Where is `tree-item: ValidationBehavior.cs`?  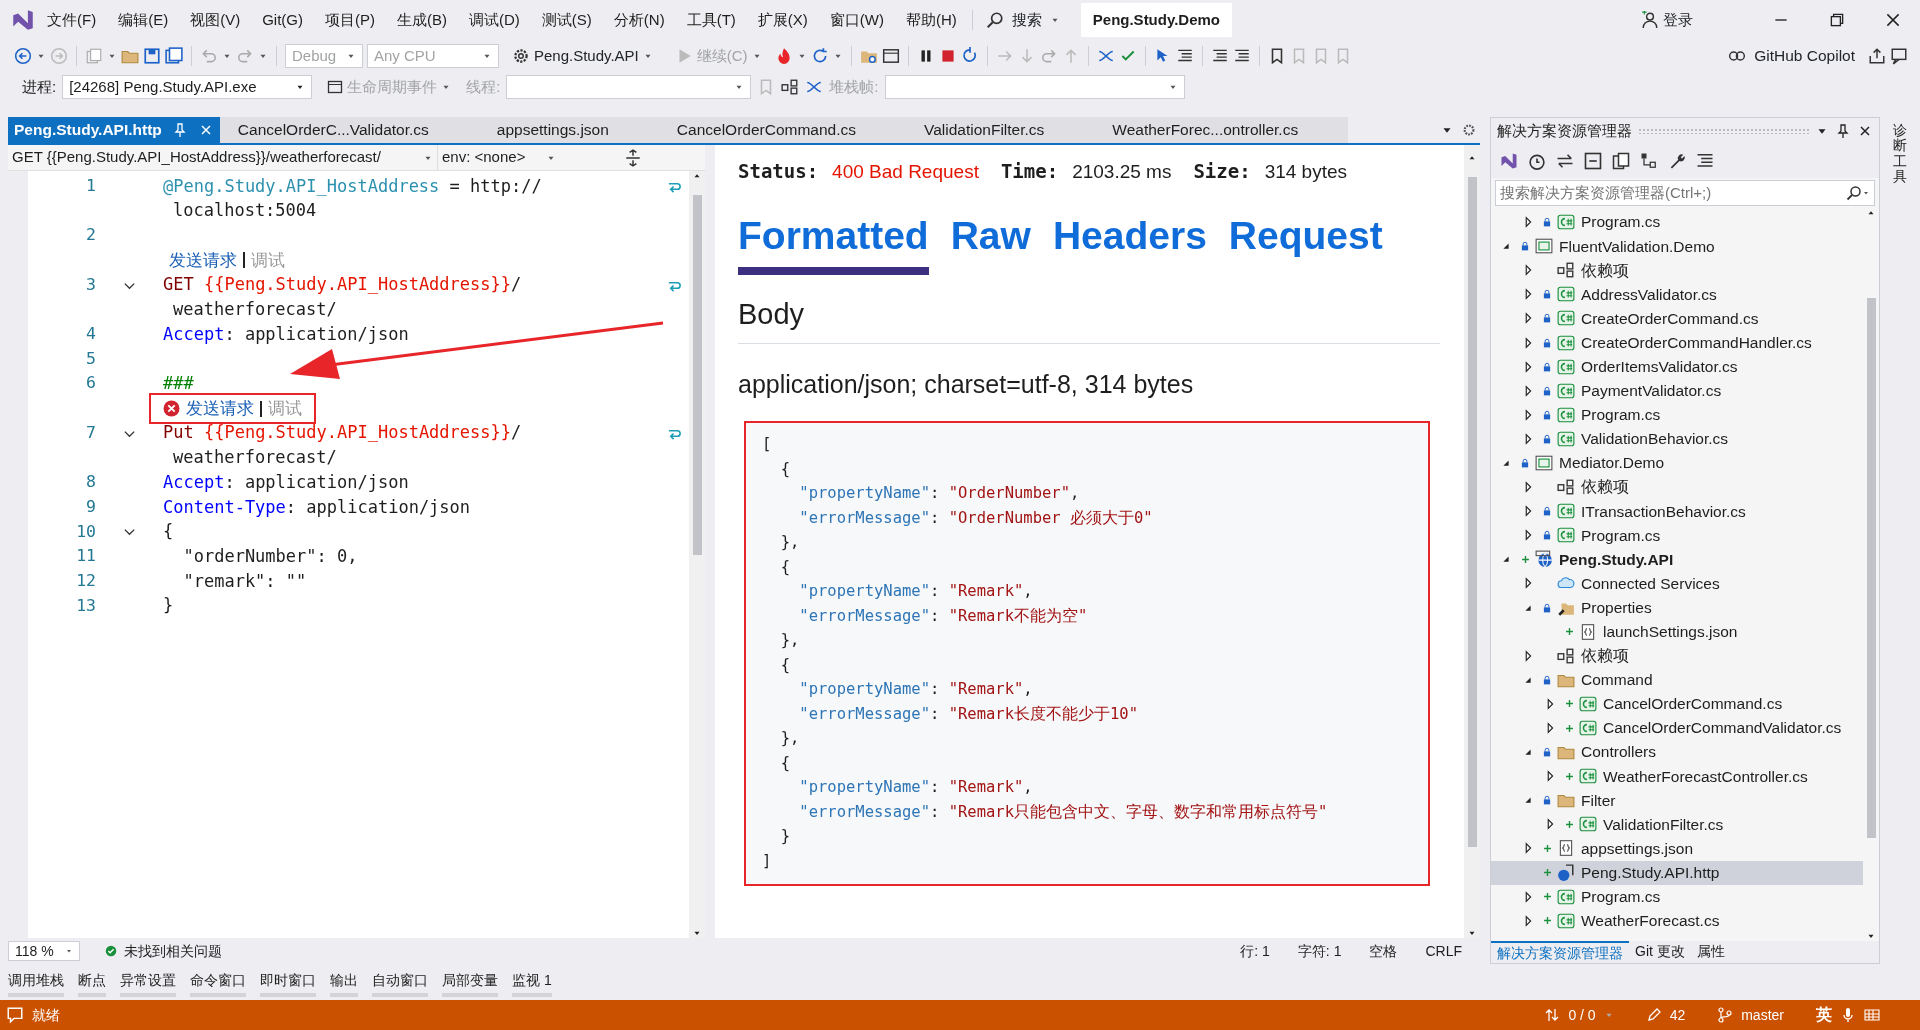 tree-item: ValidationBehavior.cs is located at coordinates (1677, 438).